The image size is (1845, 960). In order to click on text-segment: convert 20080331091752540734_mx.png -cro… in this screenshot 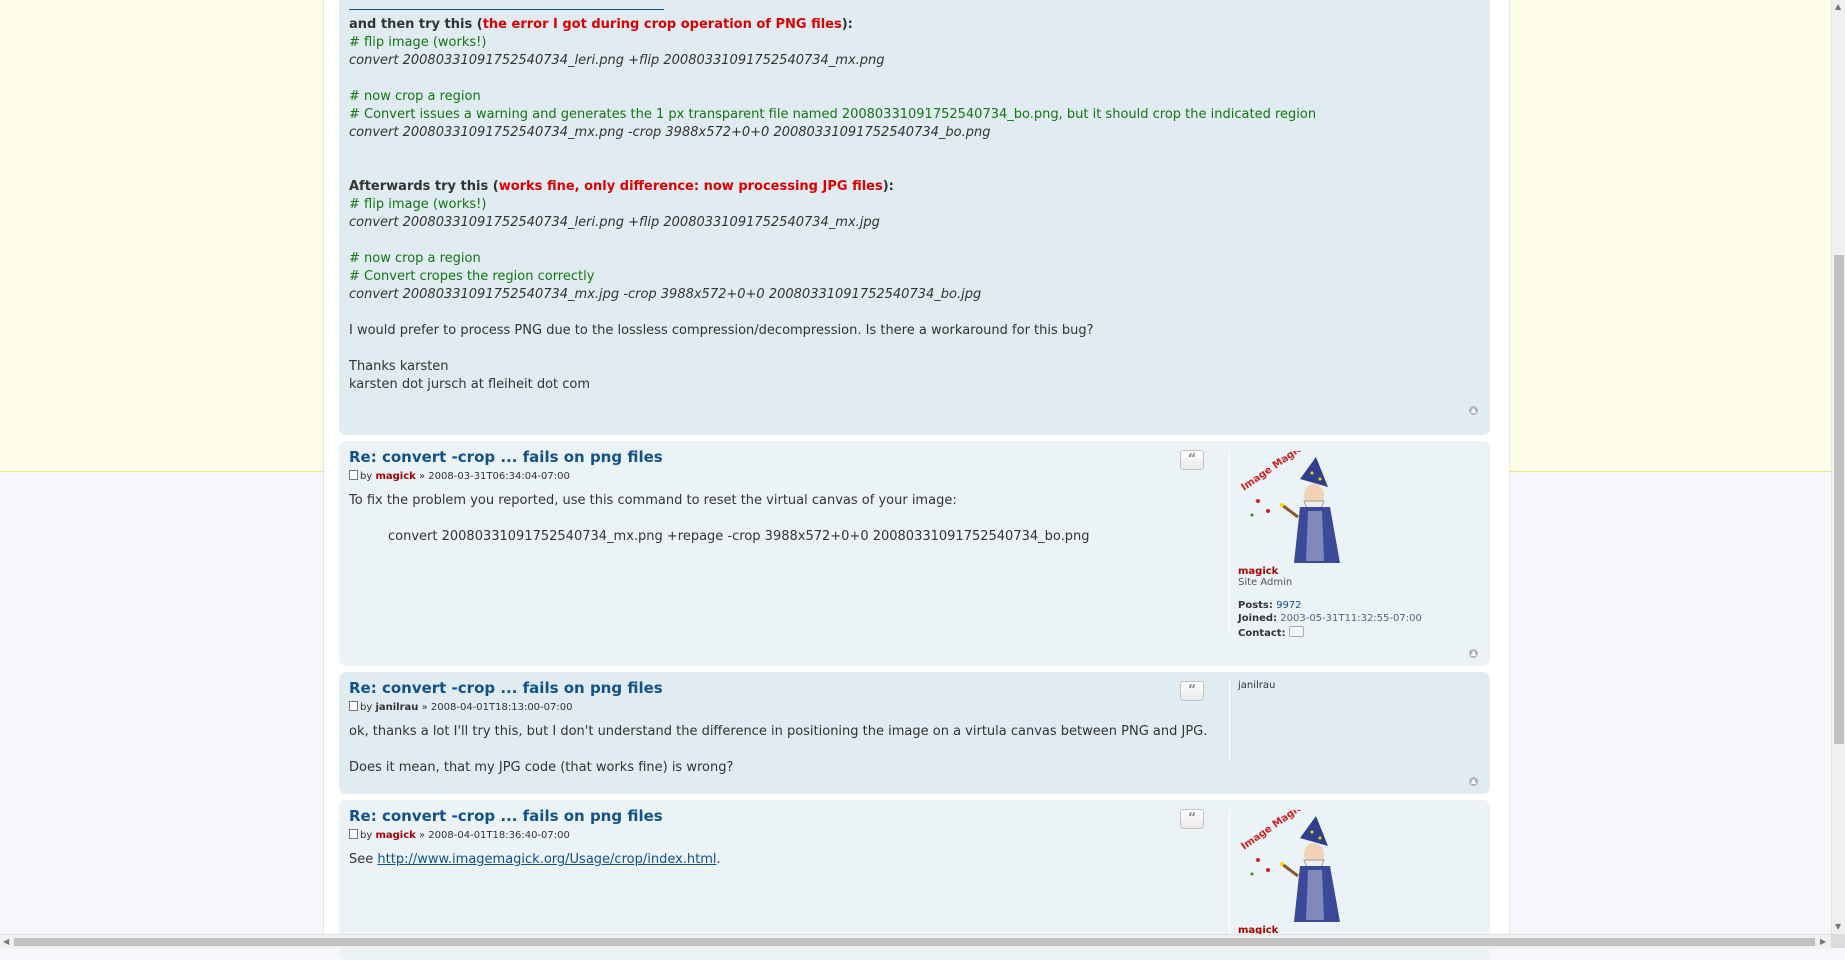, I will do `click(670, 132)`.